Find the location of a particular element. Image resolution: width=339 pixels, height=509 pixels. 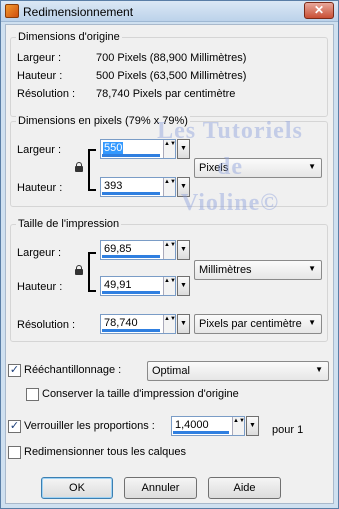

help-button: Aide is located at coordinates (244, 488).